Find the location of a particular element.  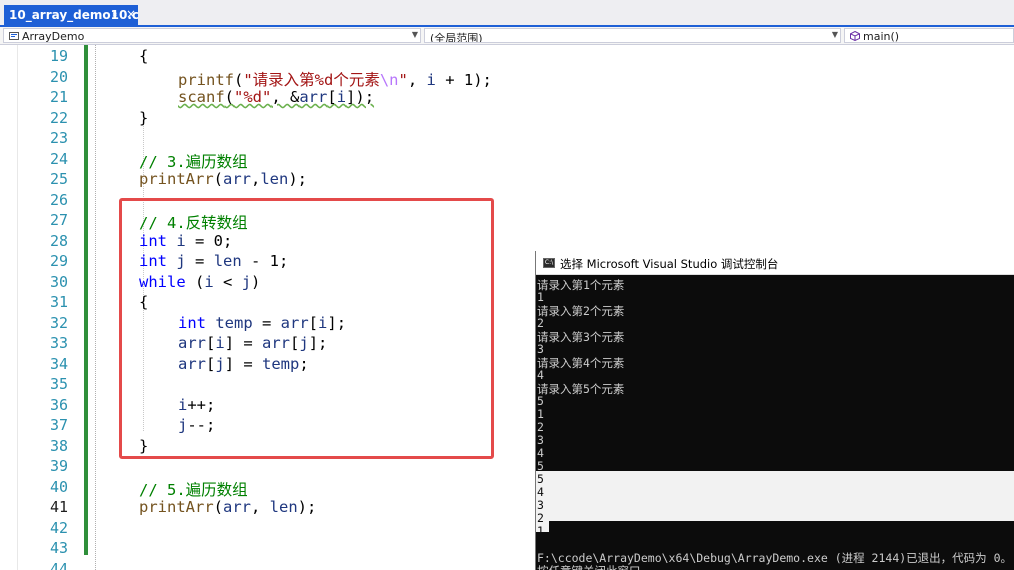

line-number: 23 is located at coordinates (58, 138).